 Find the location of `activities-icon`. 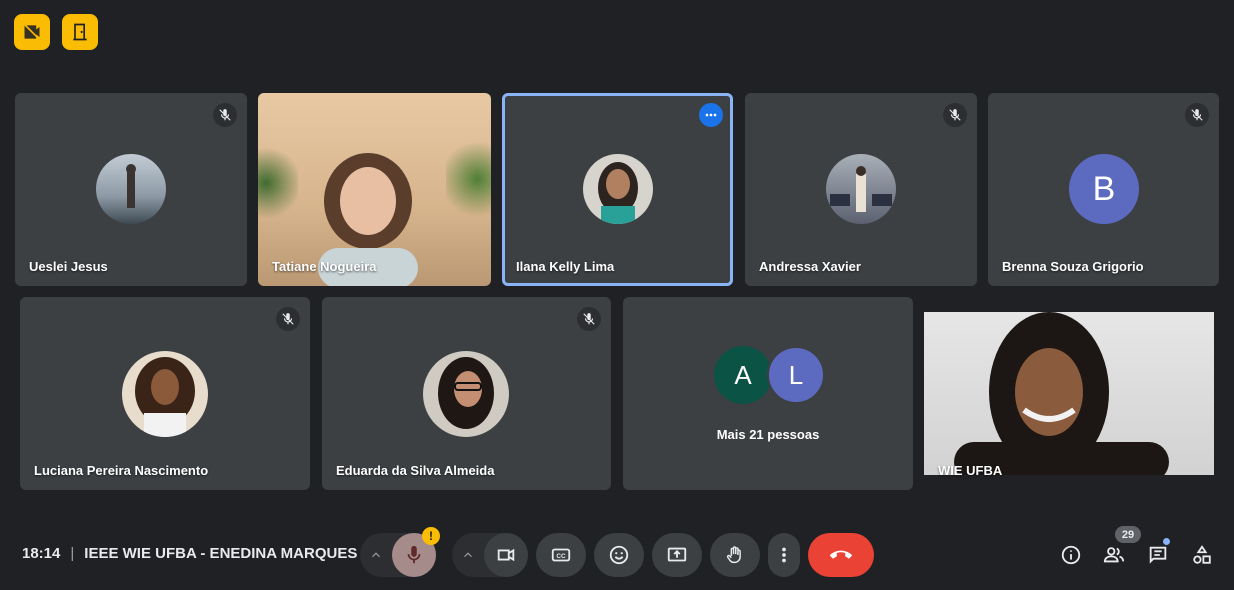

activities-icon is located at coordinates (1202, 555).